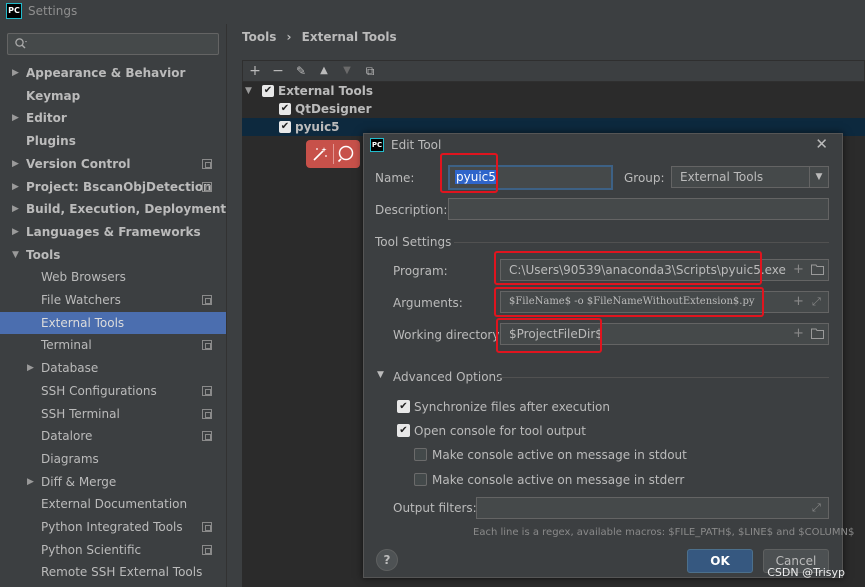 The height and width of the screenshot is (587, 865). What do you see at coordinates (320, 154) in the screenshot?
I see `magic-wand-icon` at bounding box center [320, 154].